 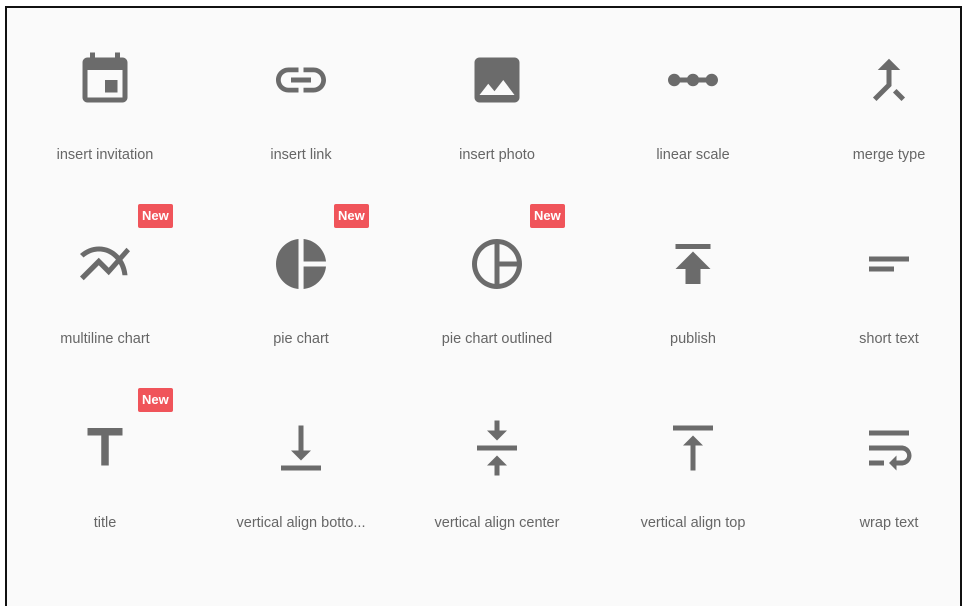 I want to click on icon-tile-pie-chart: pie chart New, so click(x=301, y=277).